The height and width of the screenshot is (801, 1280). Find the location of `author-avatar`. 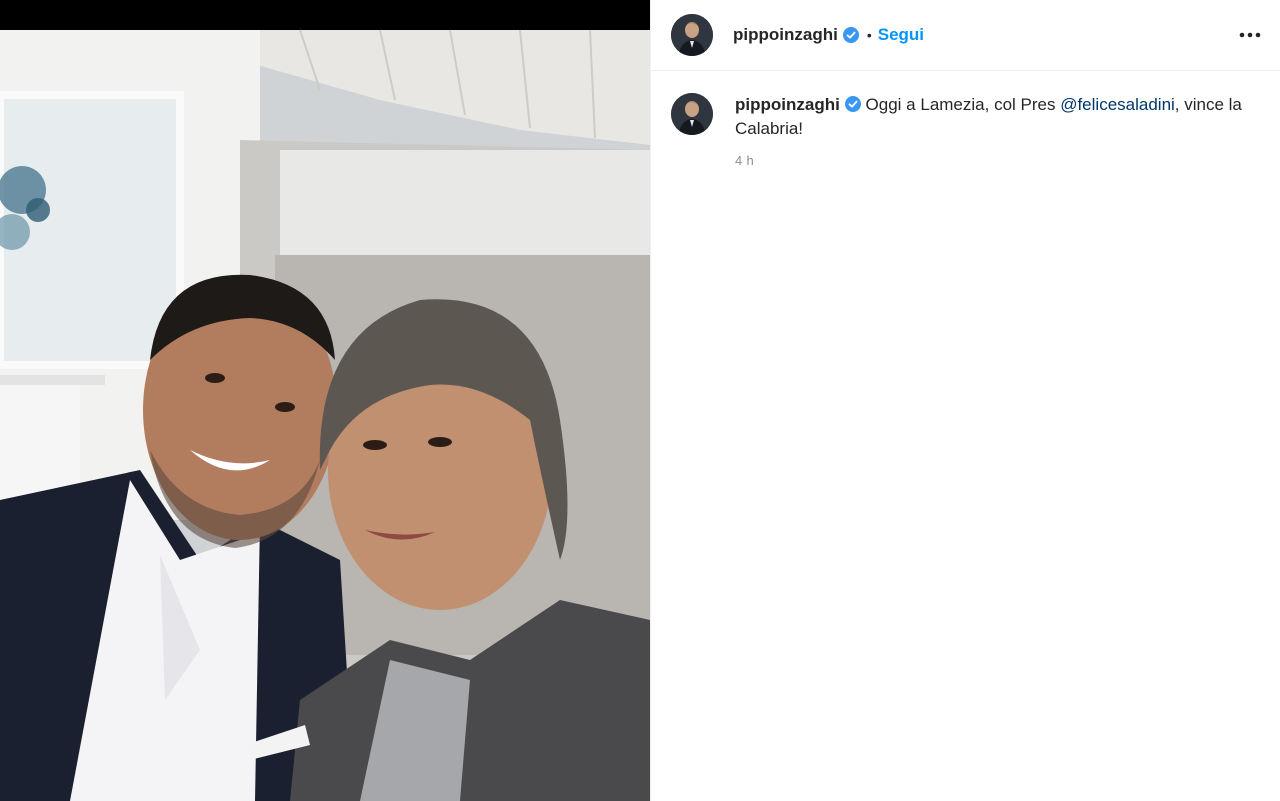

author-avatar is located at coordinates (692, 35).